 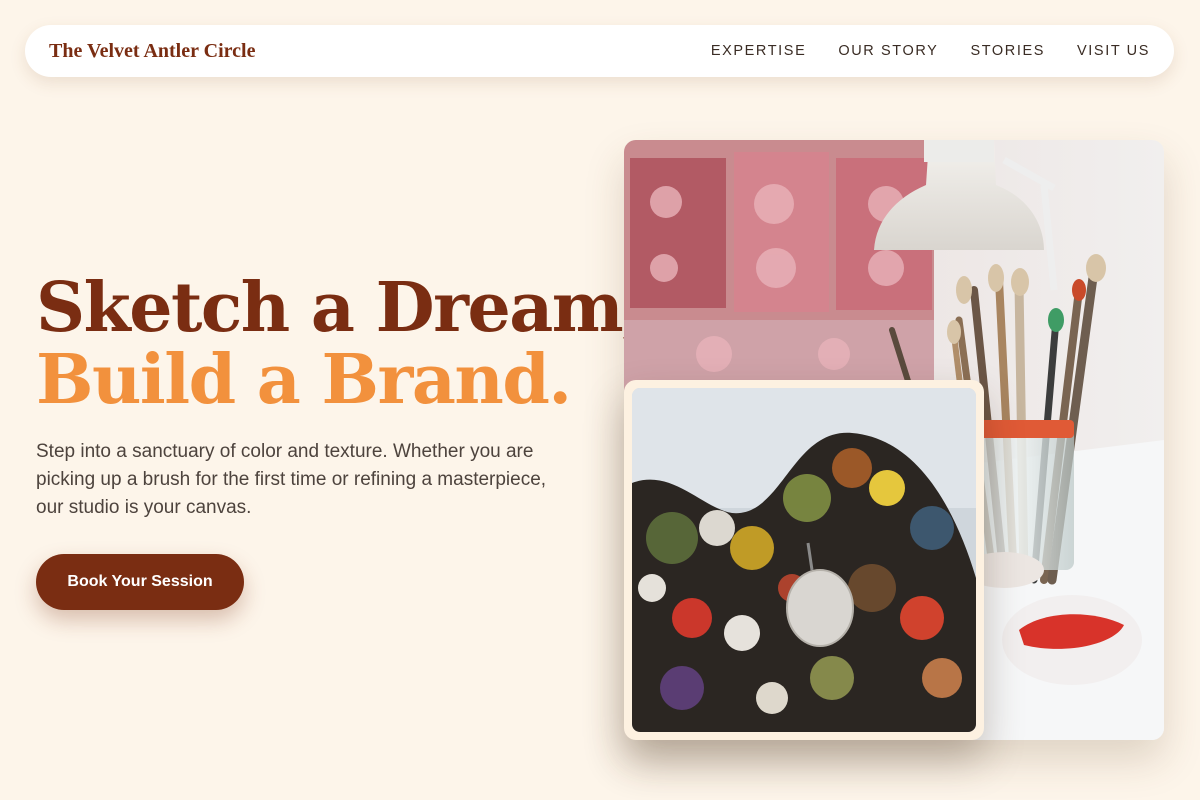 I want to click on hero-title: Sketch a Dream, Build a Brand., so click(x=341, y=344).